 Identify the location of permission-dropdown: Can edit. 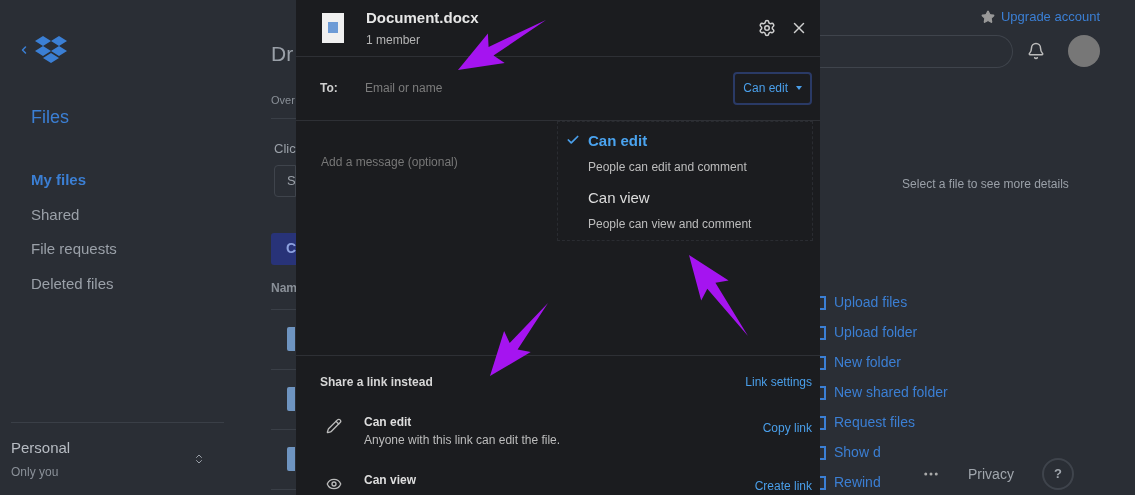
(772, 88).